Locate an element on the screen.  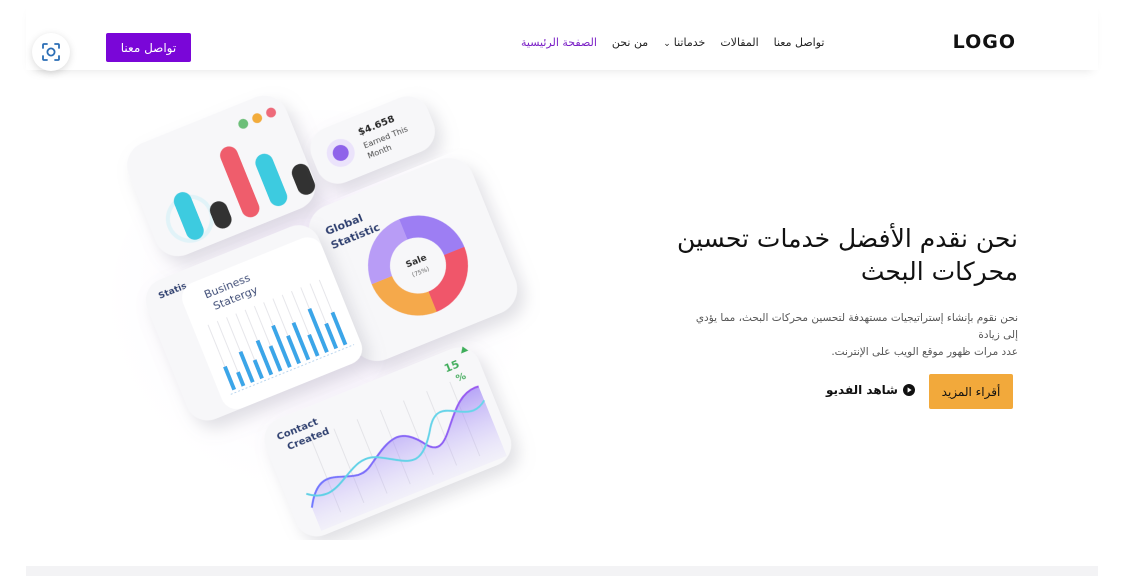
scan-focus-icon is located at coordinates (51, 52).